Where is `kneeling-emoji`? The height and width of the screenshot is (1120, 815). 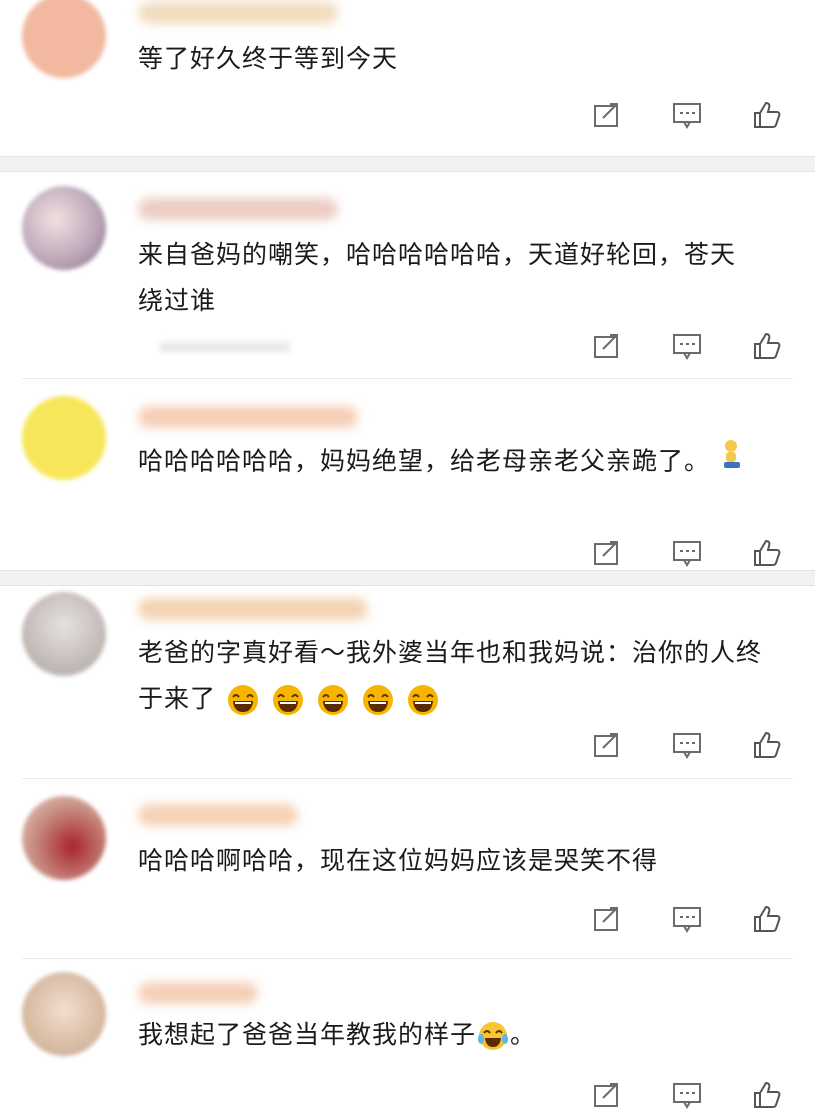
kneeling-emoji is located at coordinates (731, 462).